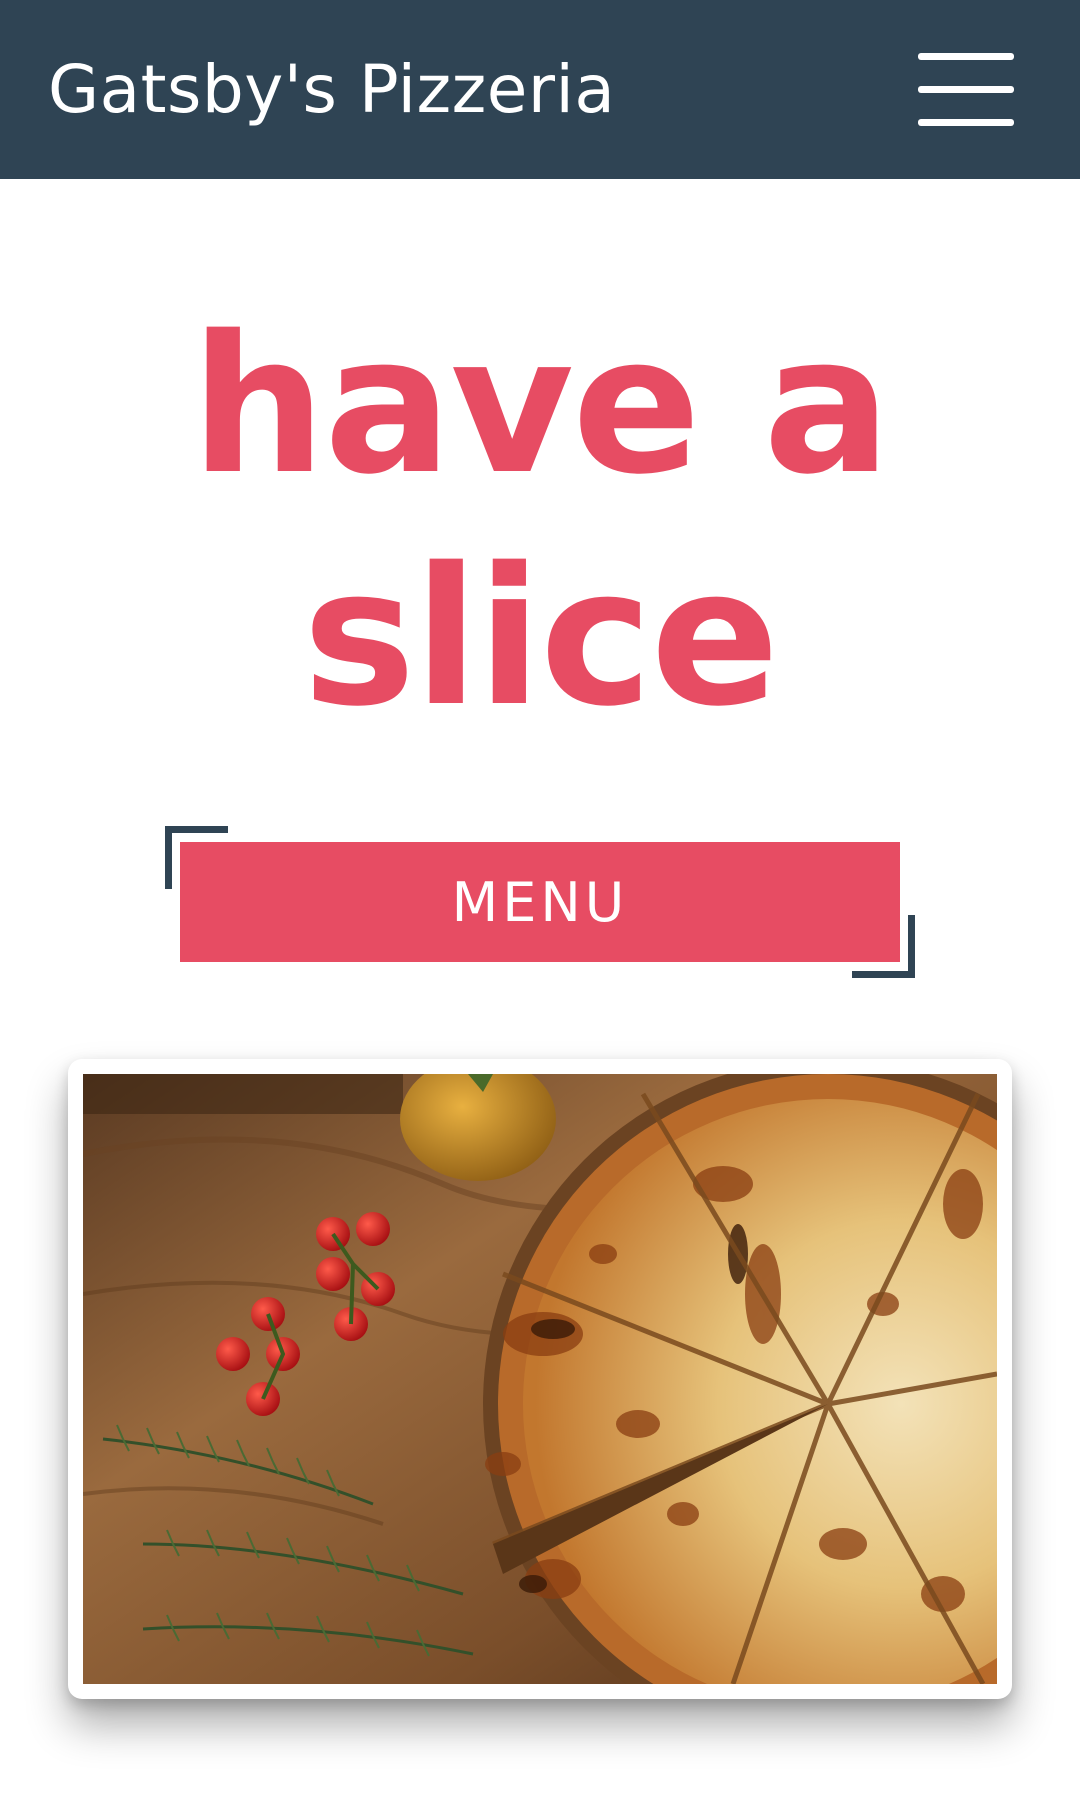 This screenshot has height=1810, width=1080. I want to click on hamburger-menu-icon, so click(966, 89).